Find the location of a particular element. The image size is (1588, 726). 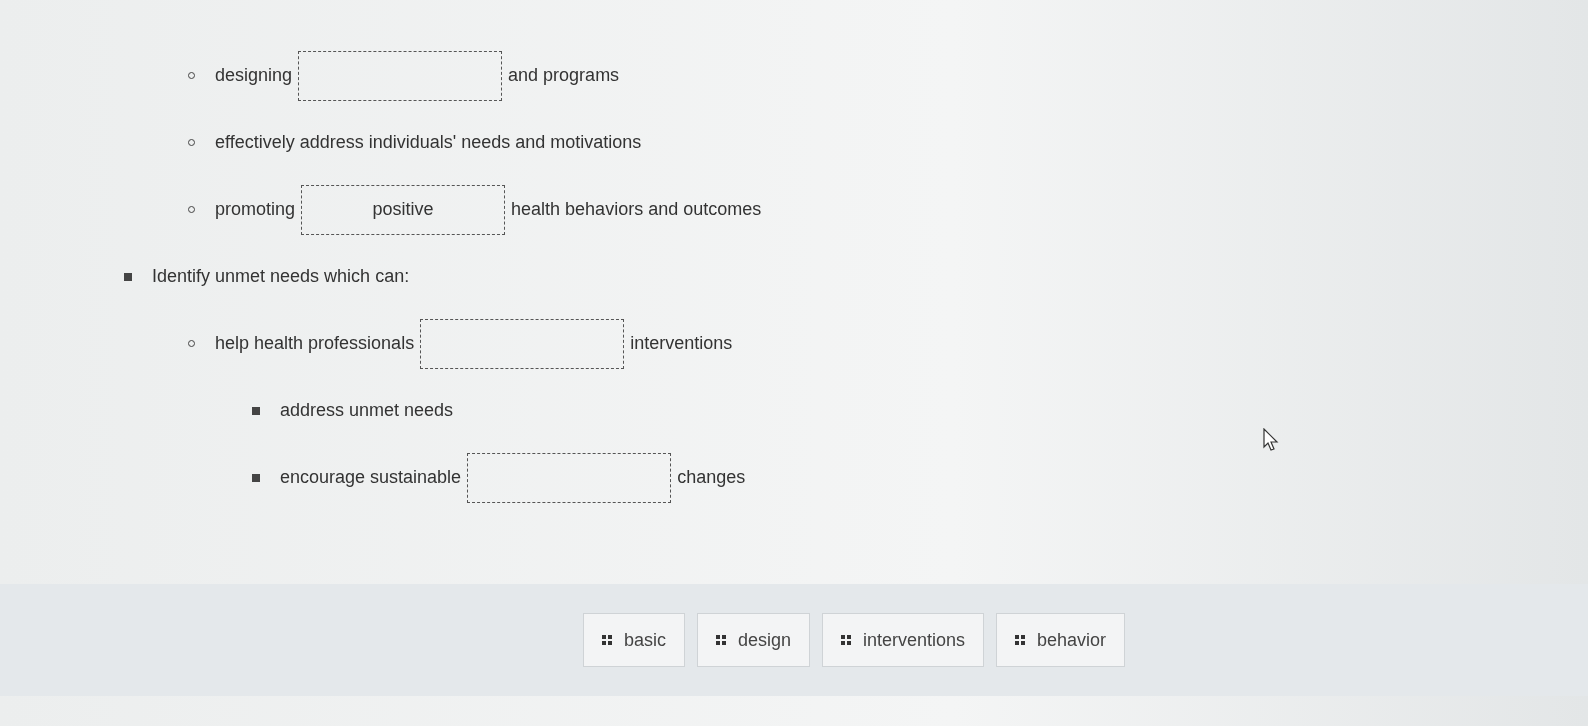

item-text: effectively address individuals' needs and motivations is located at coordinates (428, 142).